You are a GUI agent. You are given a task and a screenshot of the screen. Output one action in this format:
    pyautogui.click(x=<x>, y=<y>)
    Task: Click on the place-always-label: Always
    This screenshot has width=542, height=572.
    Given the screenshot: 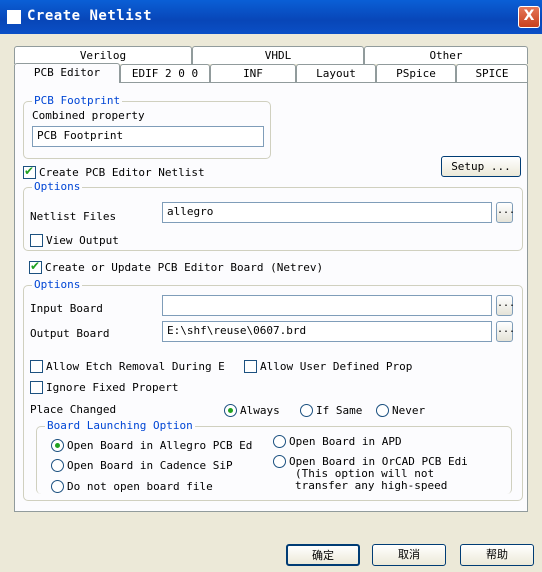 What is the action you would take?
    pyautogui.click(x=260, y=410)
    